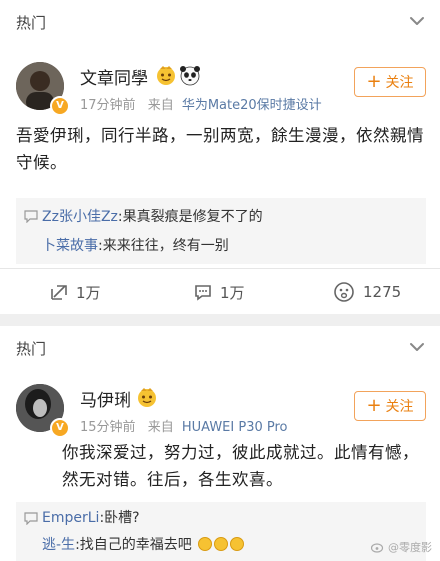 The image size is (440, 561). What do you see at coordinates (382, 292) in the screenshot?
I see `like-count: 1275` at bounding box center [382, 292].